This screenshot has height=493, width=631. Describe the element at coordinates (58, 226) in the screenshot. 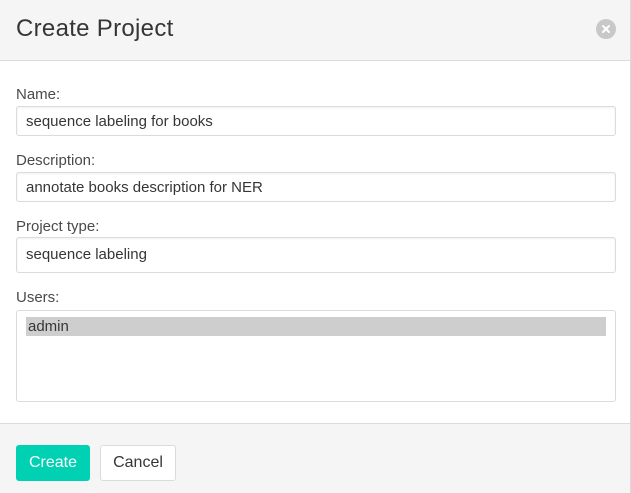

I see `project-type-label: Project type:` at that location.